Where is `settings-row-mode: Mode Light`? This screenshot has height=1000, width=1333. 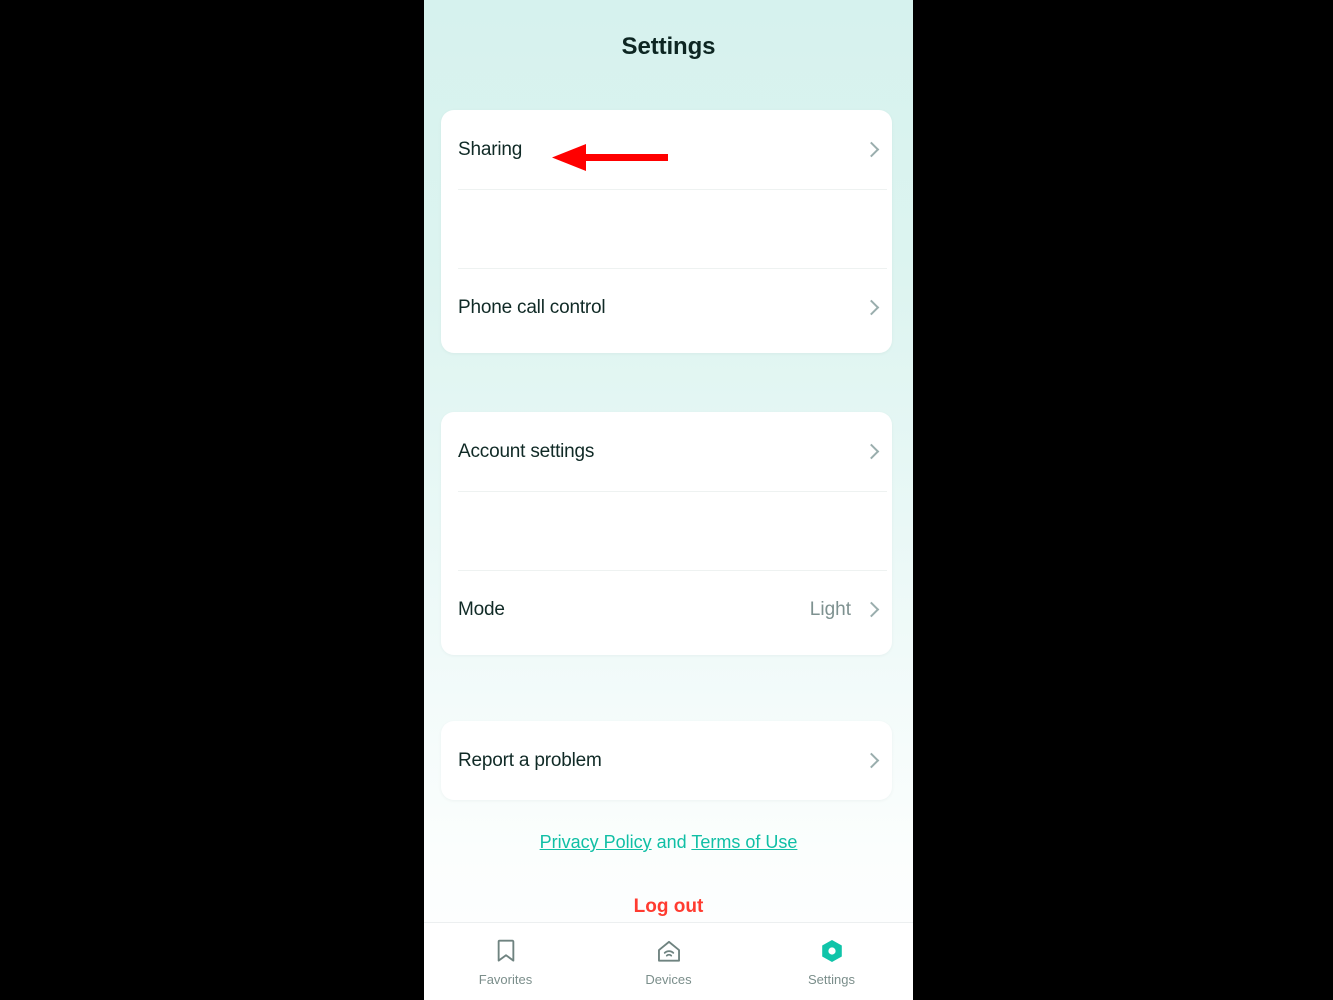
settings-row-mode: Mode Light is located at coordinates (666, 609).